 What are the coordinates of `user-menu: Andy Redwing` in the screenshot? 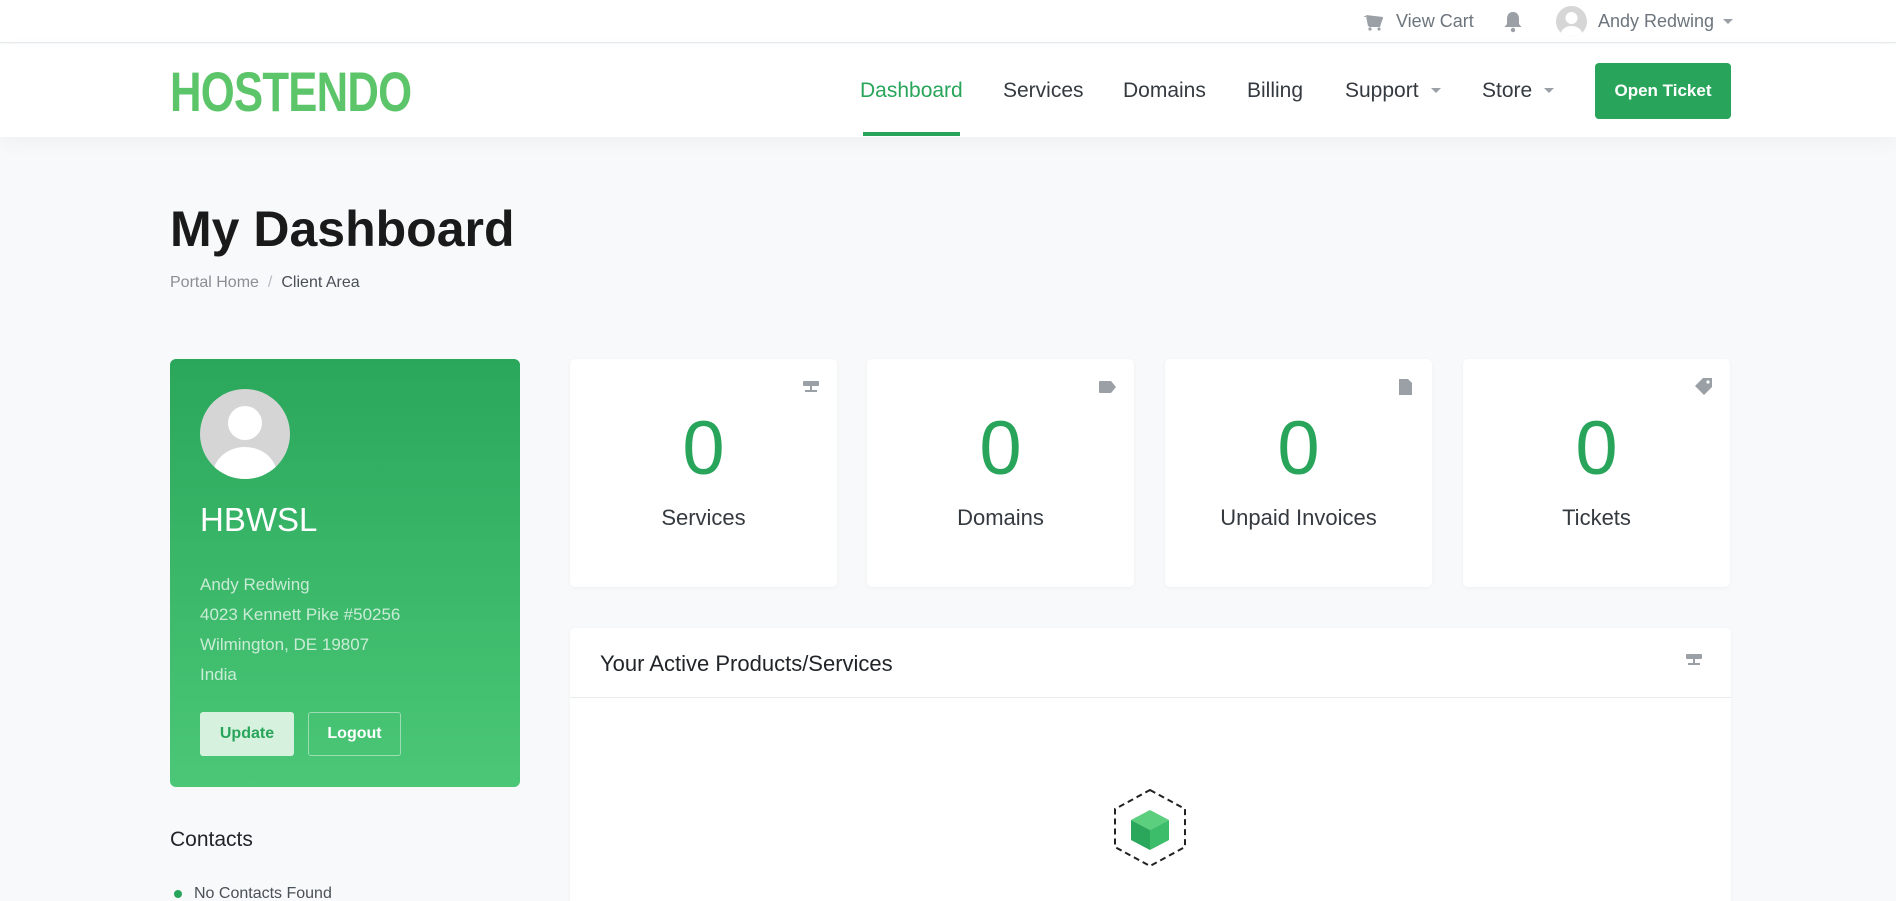 It's located at (1645, 21).